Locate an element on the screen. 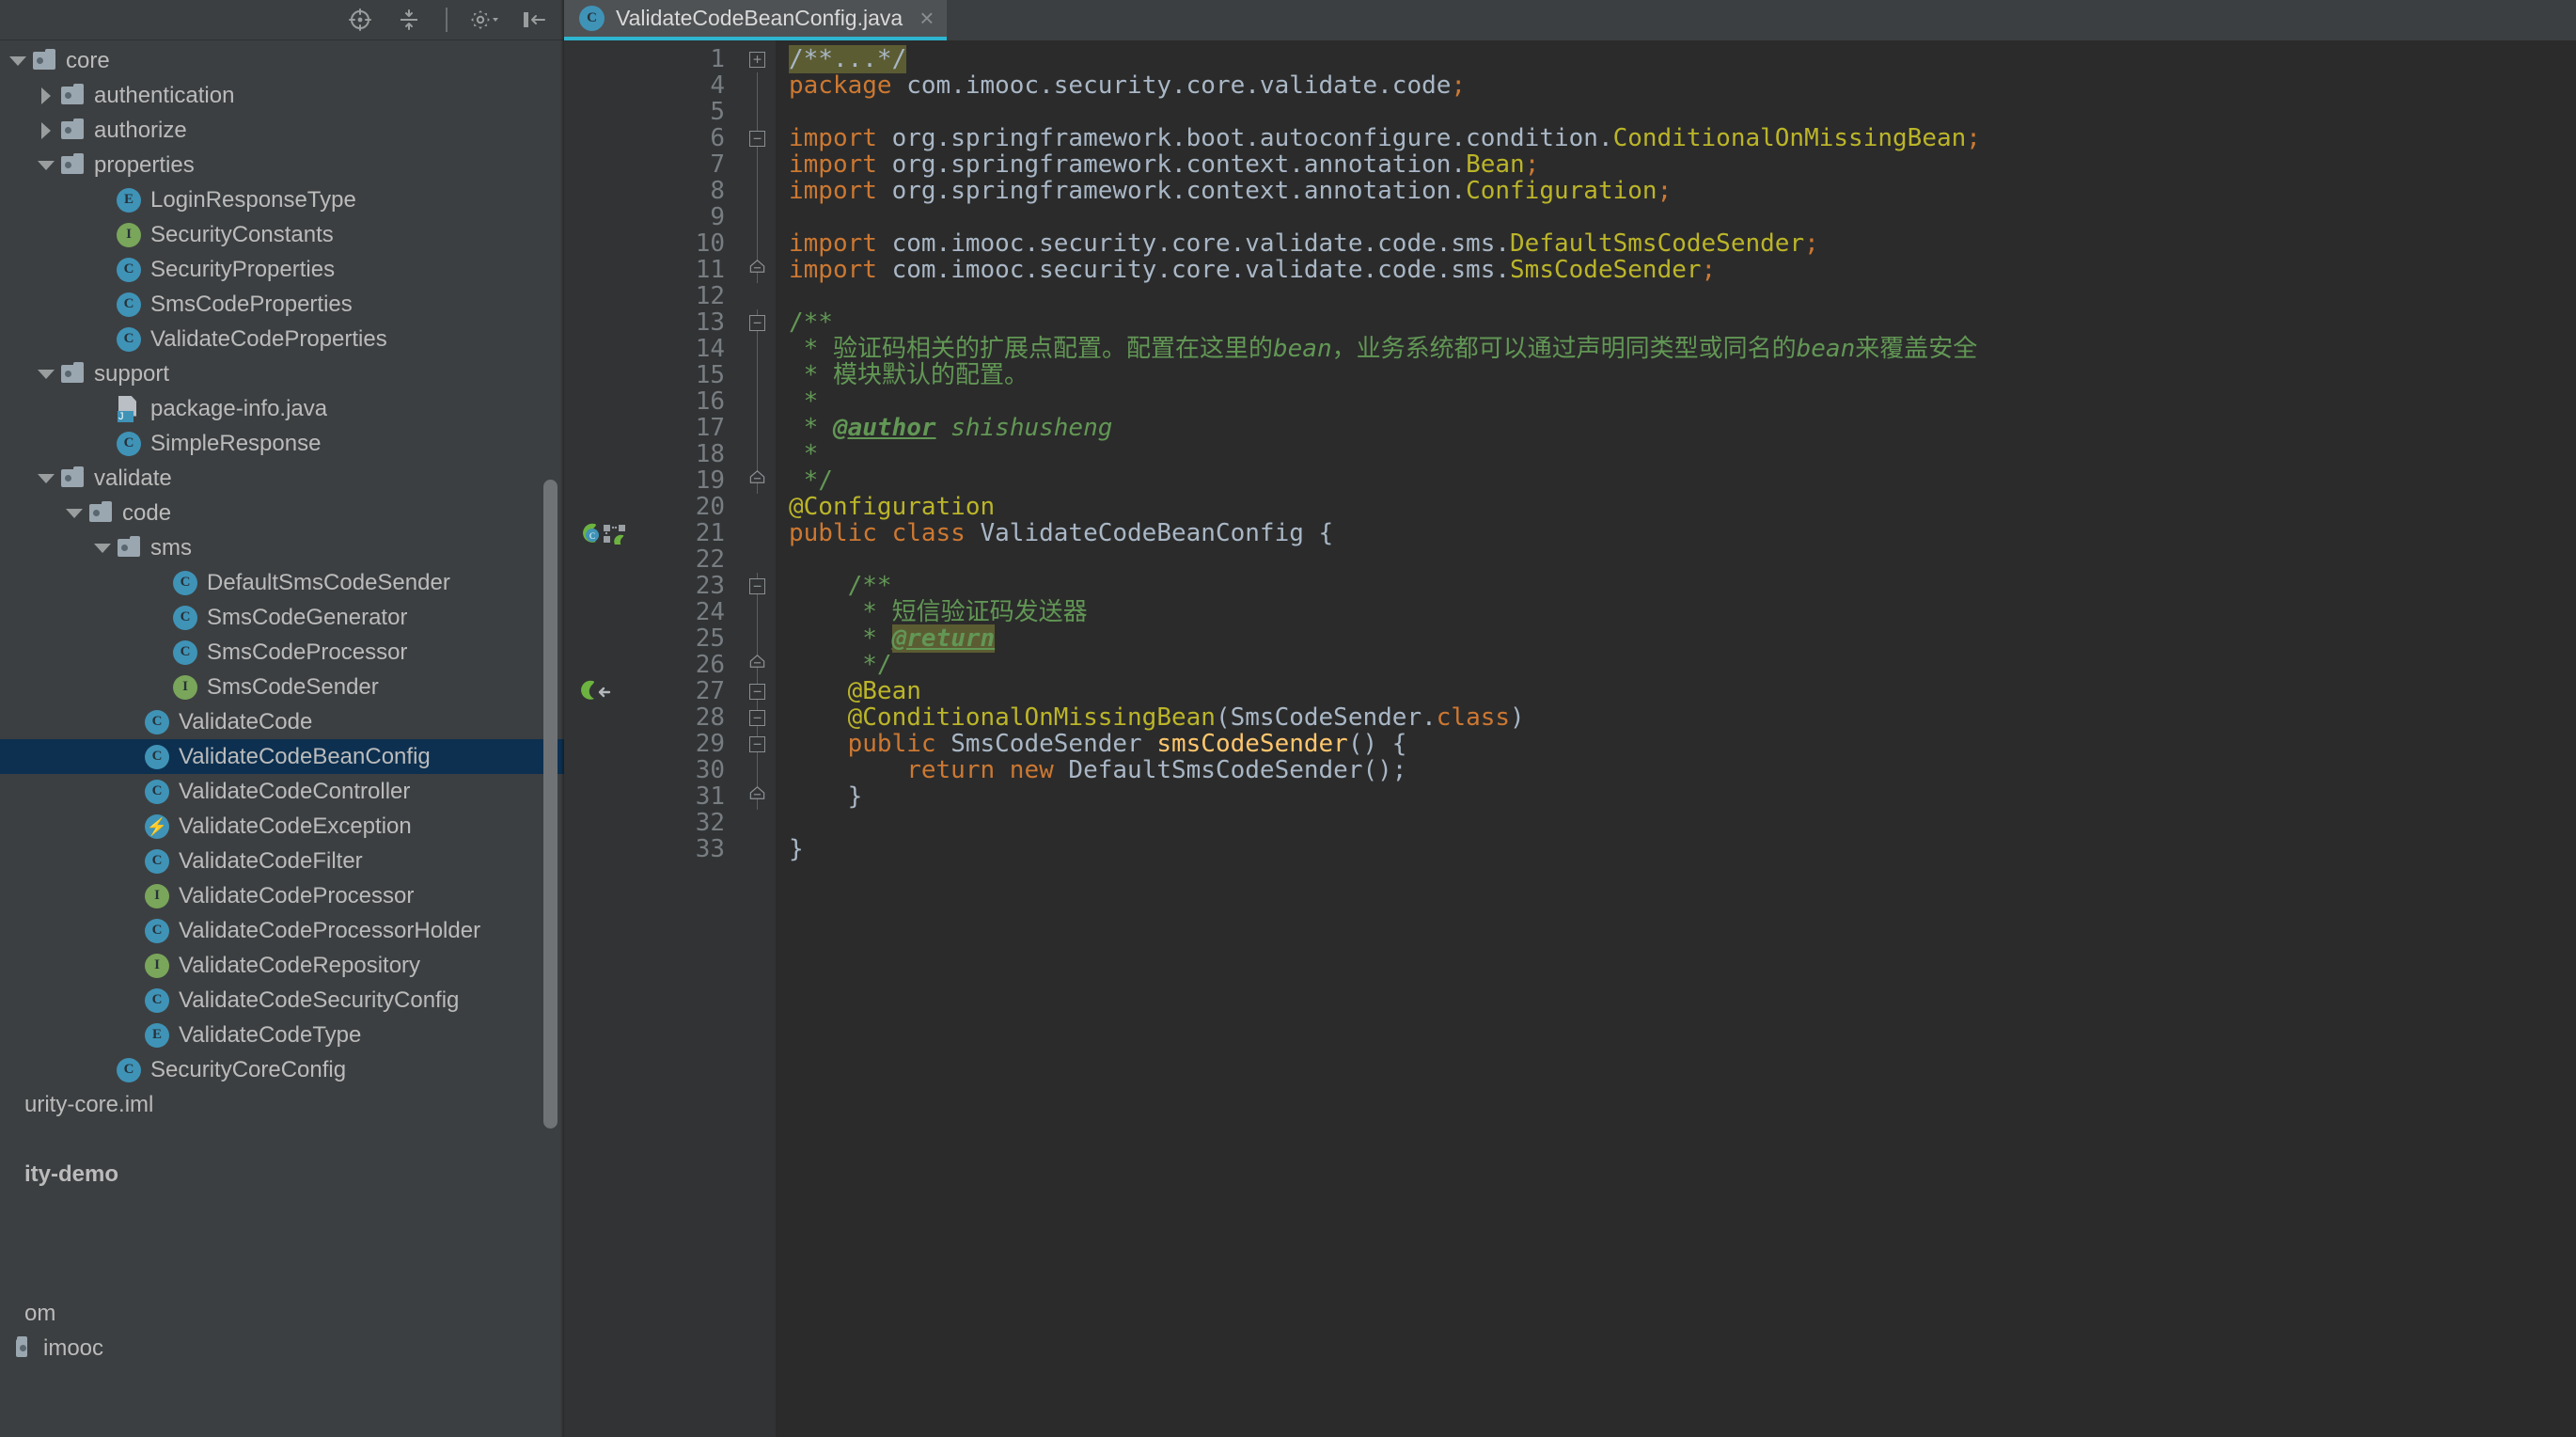 This screenshot has height=1437, width=2576. tree-item-properties: properties is located at coordinates (282, 165).